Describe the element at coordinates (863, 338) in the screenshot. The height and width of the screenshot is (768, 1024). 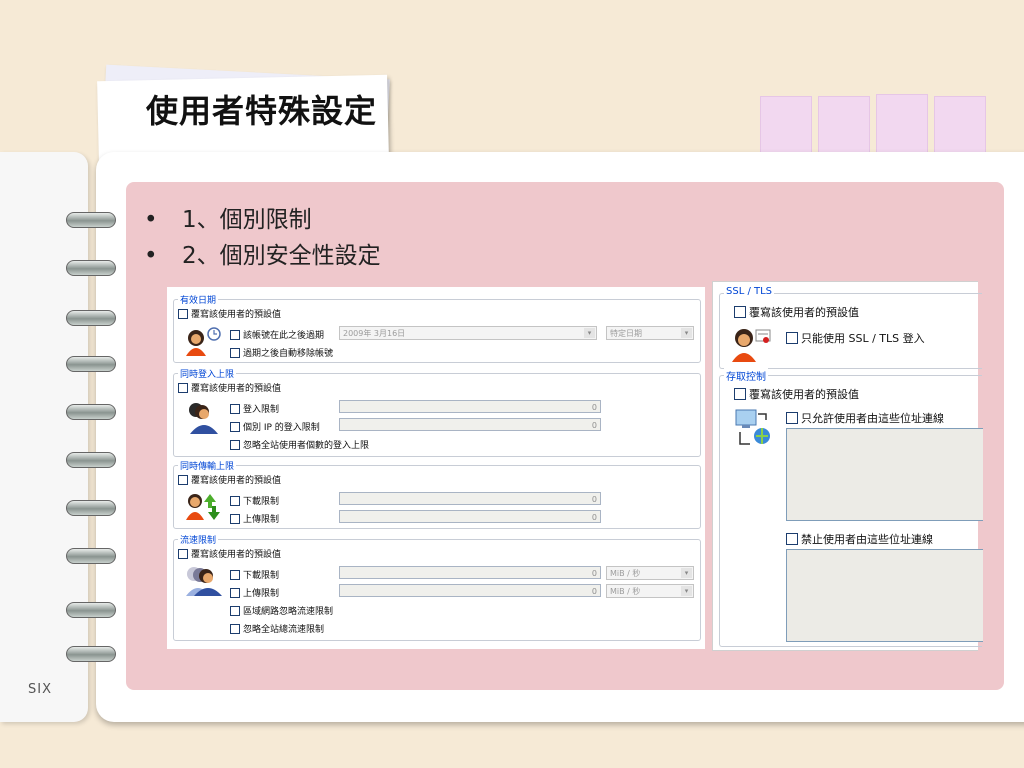
I see `checkbox-label: 只能使用 SSL / TLS 登入` at that location.